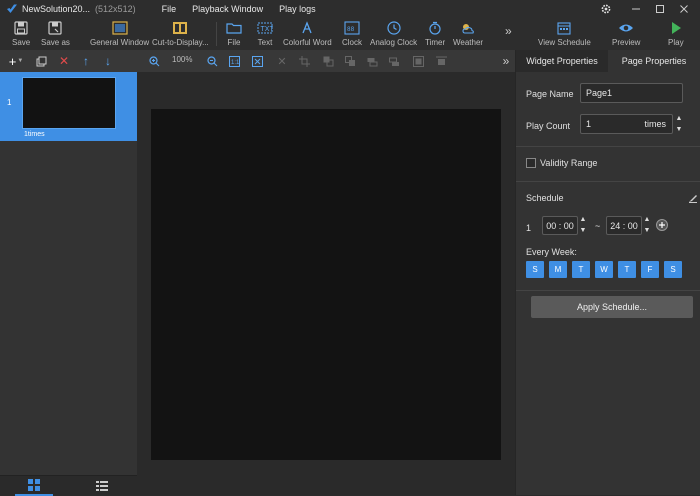  I want to click on crop-icon, so click(304, 61).